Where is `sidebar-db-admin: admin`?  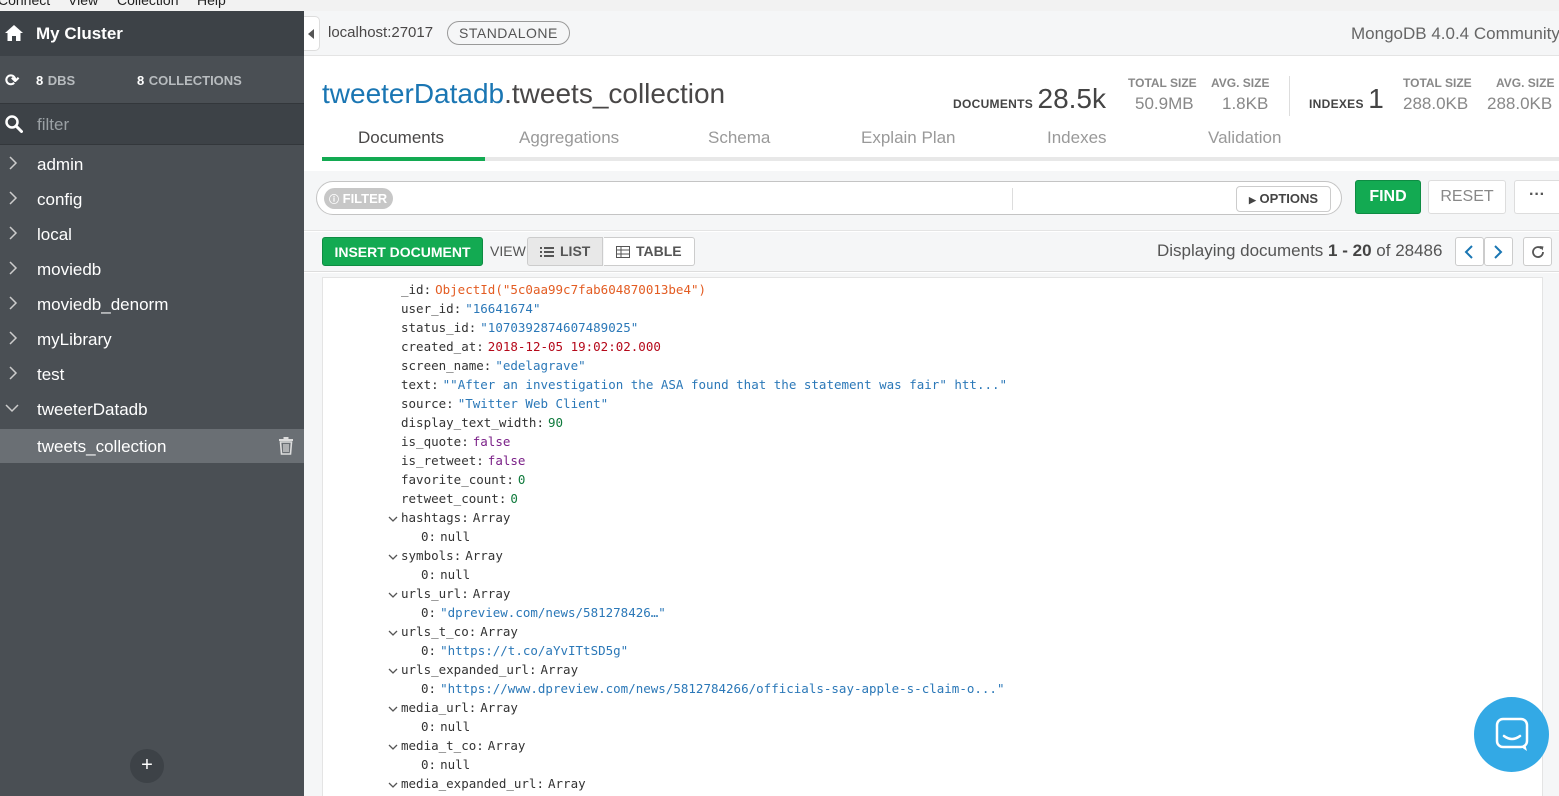
sidebar-db-admin: admin is located at coordinates (152, 163).